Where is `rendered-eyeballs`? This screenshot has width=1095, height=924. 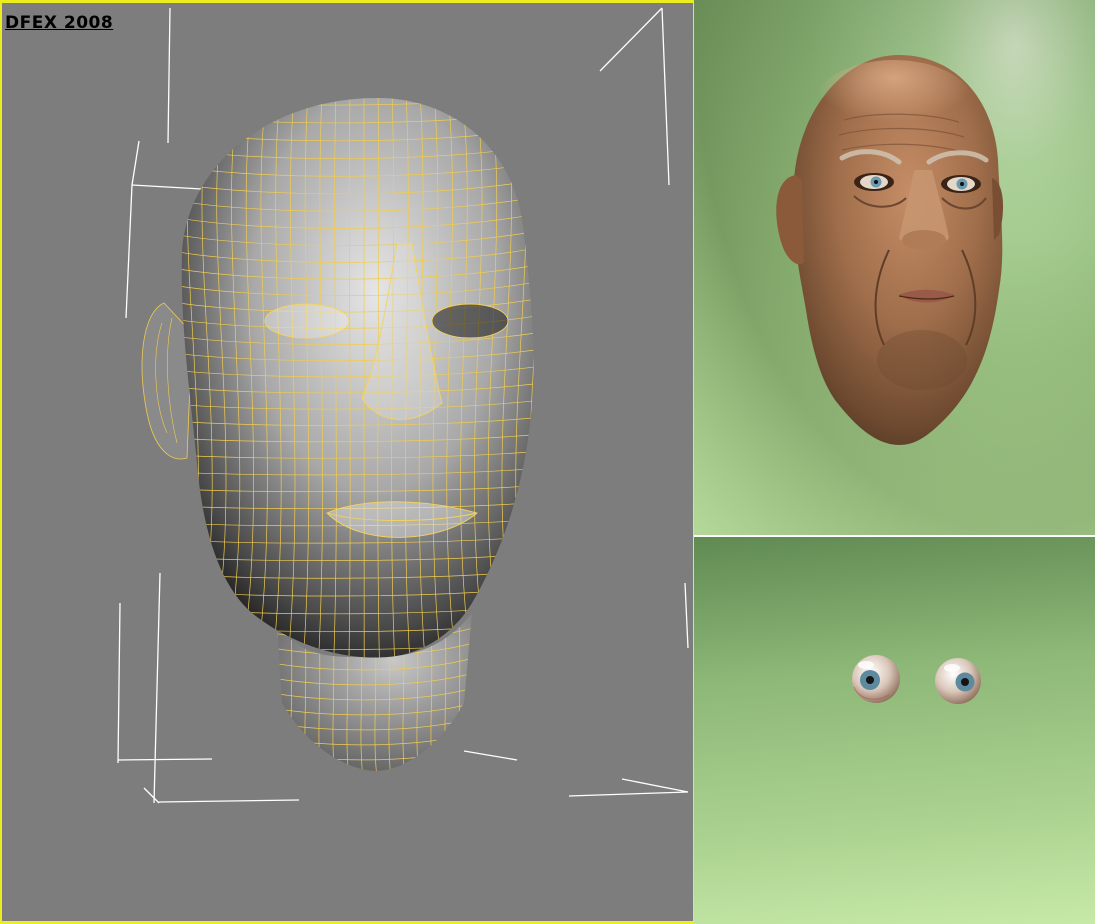
rendered-eyeballs is located at coordinates (916, 679).